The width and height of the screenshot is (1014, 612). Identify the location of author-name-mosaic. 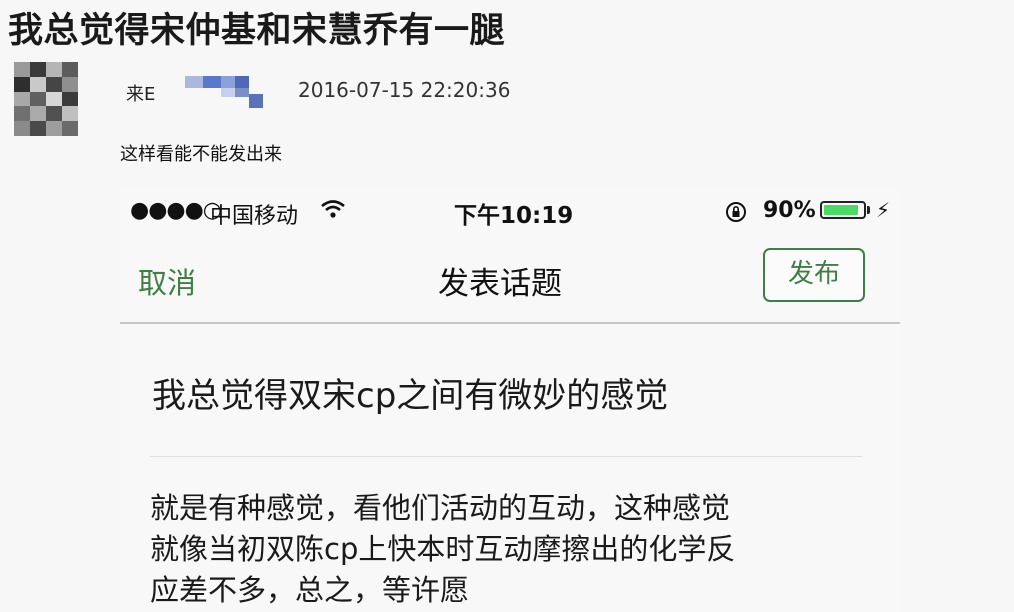
(225, 92).